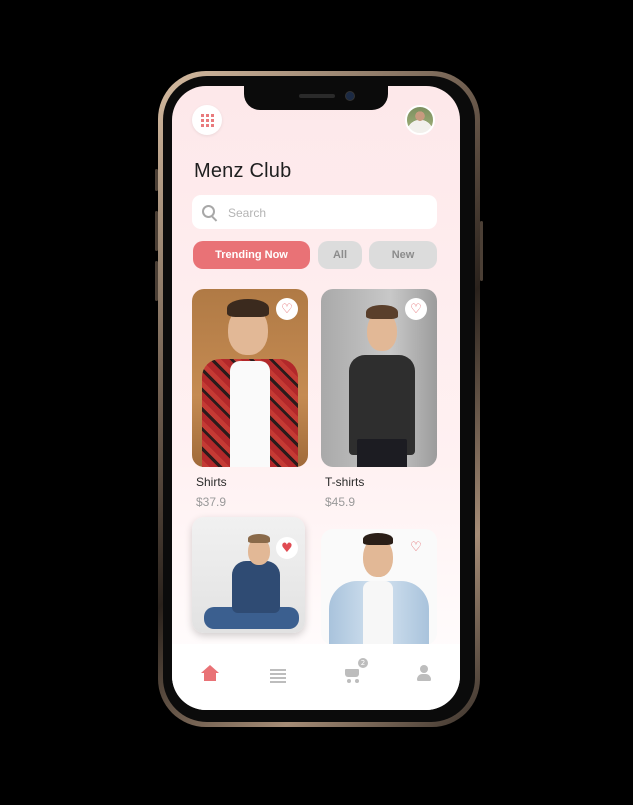 The height and width of the screenshot is (805, 633). Describe the element at coordinates (156, 281) in the screenshot. I see `volume-down-button` at that location.